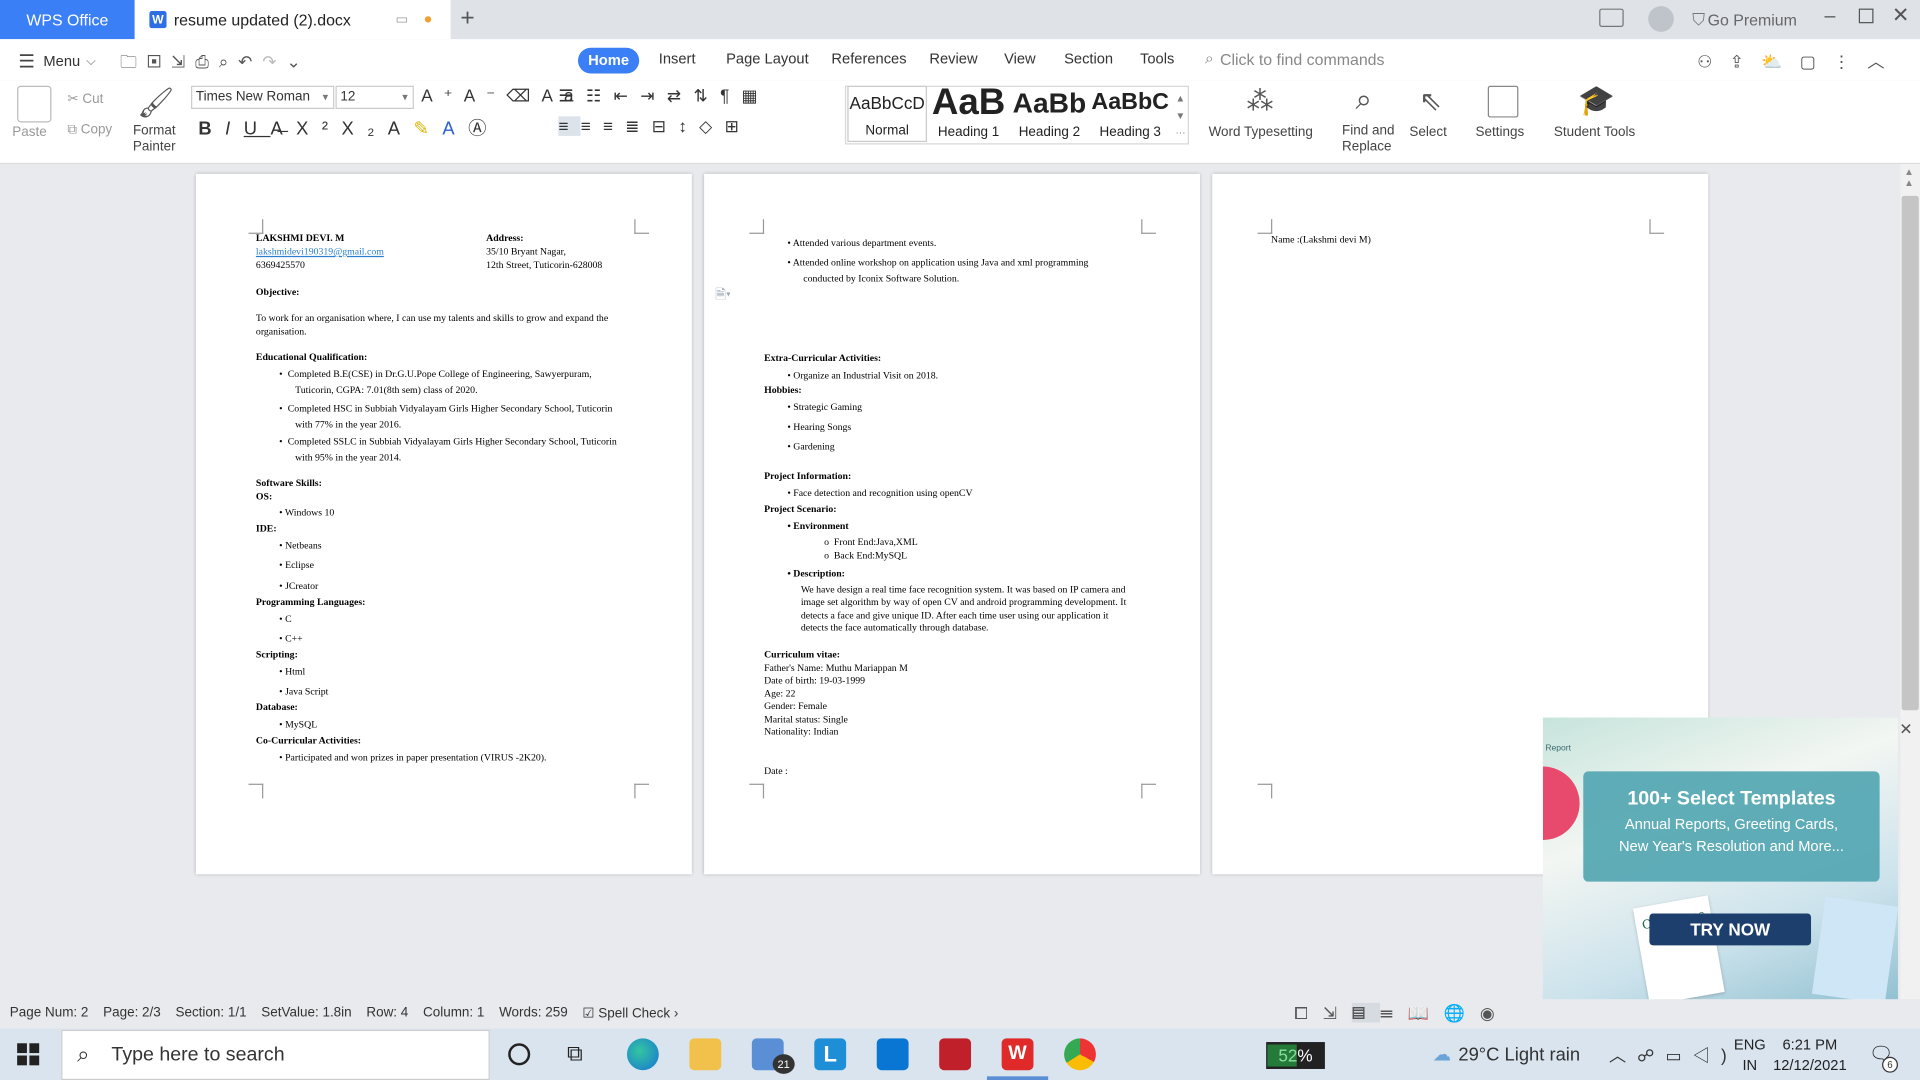 The width and height of the screenshot is (1920, 1080). Describe the element at coordinates (292, 20) in the screenshot. I see `document-tab: W resume updated (2).docx ▭ ●` at that location.